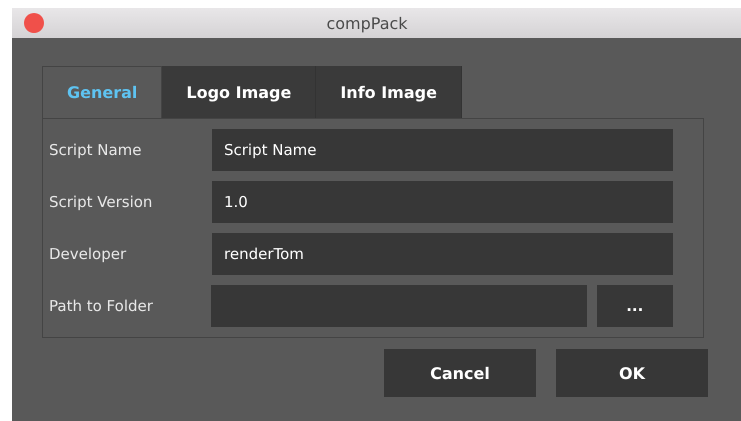 The height and width of the screenshot is (421, 741). I want to click on input-field: renderTom, so click(442, 254).